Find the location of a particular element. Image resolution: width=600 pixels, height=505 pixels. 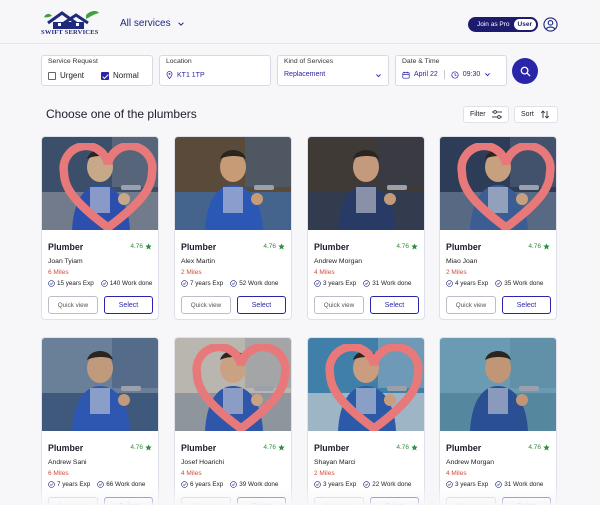

all-services-dropdown: All services is located at coordinates (152, 23).